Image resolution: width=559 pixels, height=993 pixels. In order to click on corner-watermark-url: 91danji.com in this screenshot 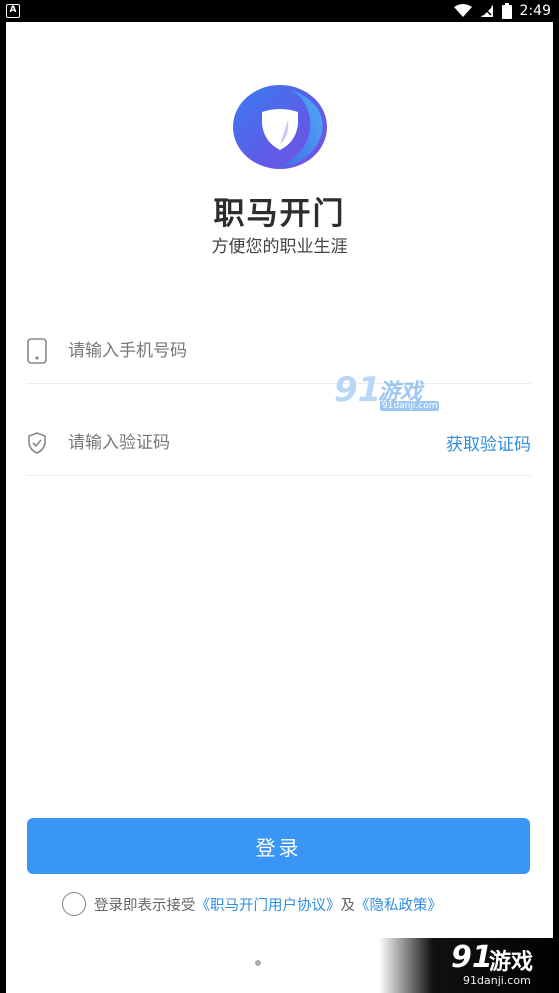, I will do `click(497, 980)`.